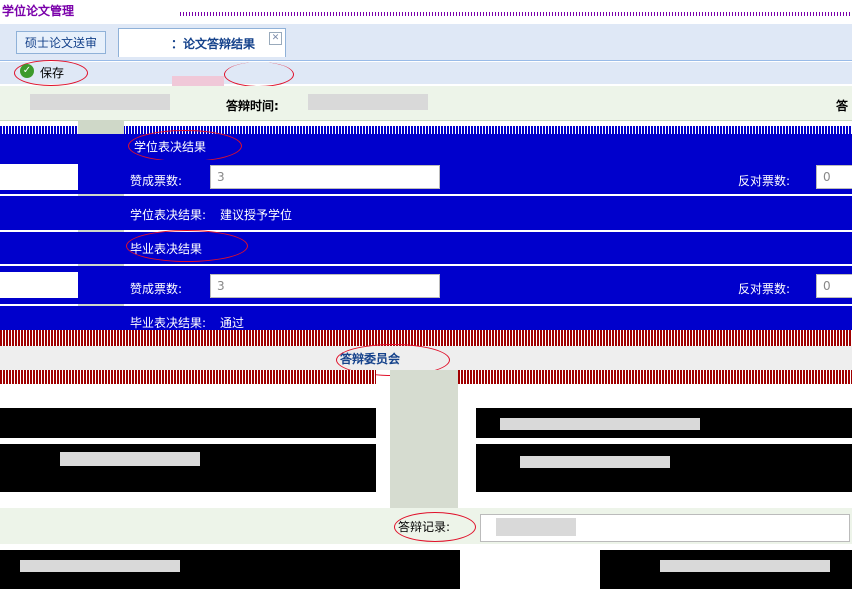 The image size is (852, 589). I want to click on degree-against-value: 0, so click(827, 177).